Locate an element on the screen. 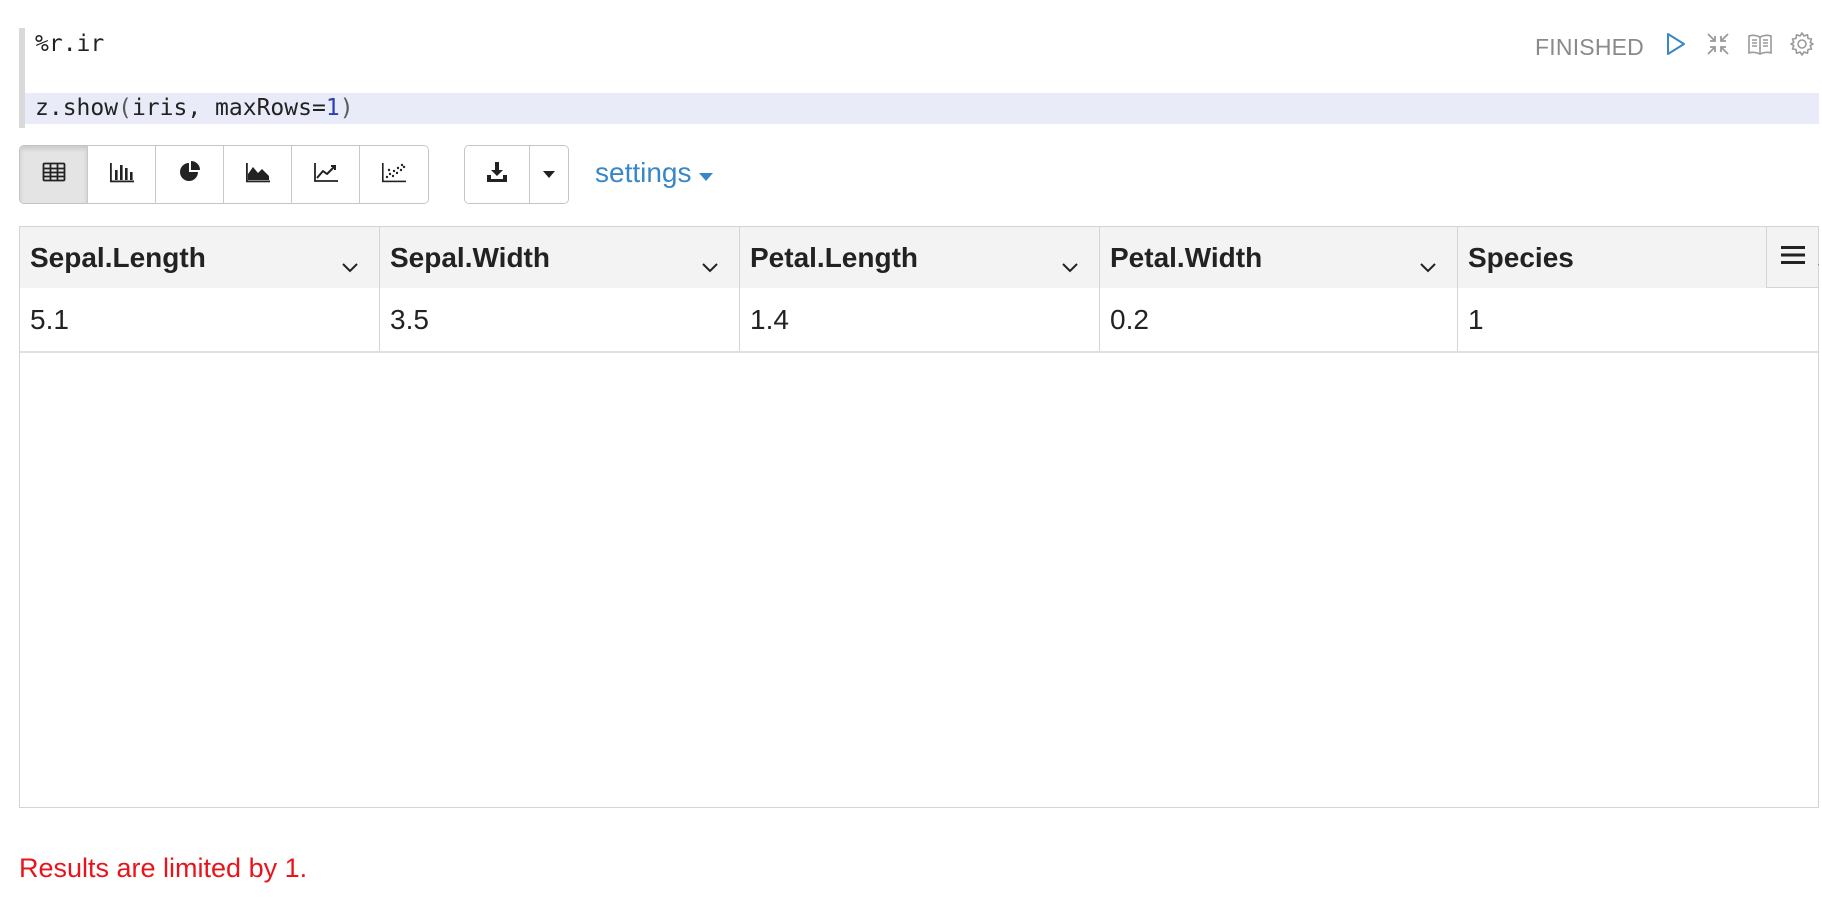 This screenshot has height=906, width=1822. bar-chart-icon is located at coordinates (122, 174).